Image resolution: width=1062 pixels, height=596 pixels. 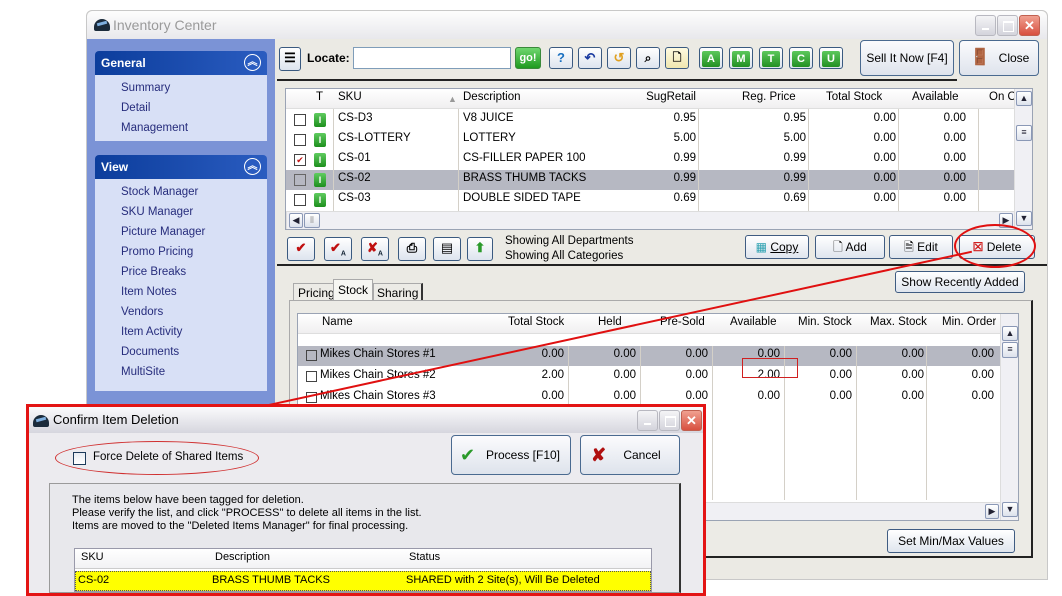 I want to click on undo-icon: ↶, so click(x=590, y=58).